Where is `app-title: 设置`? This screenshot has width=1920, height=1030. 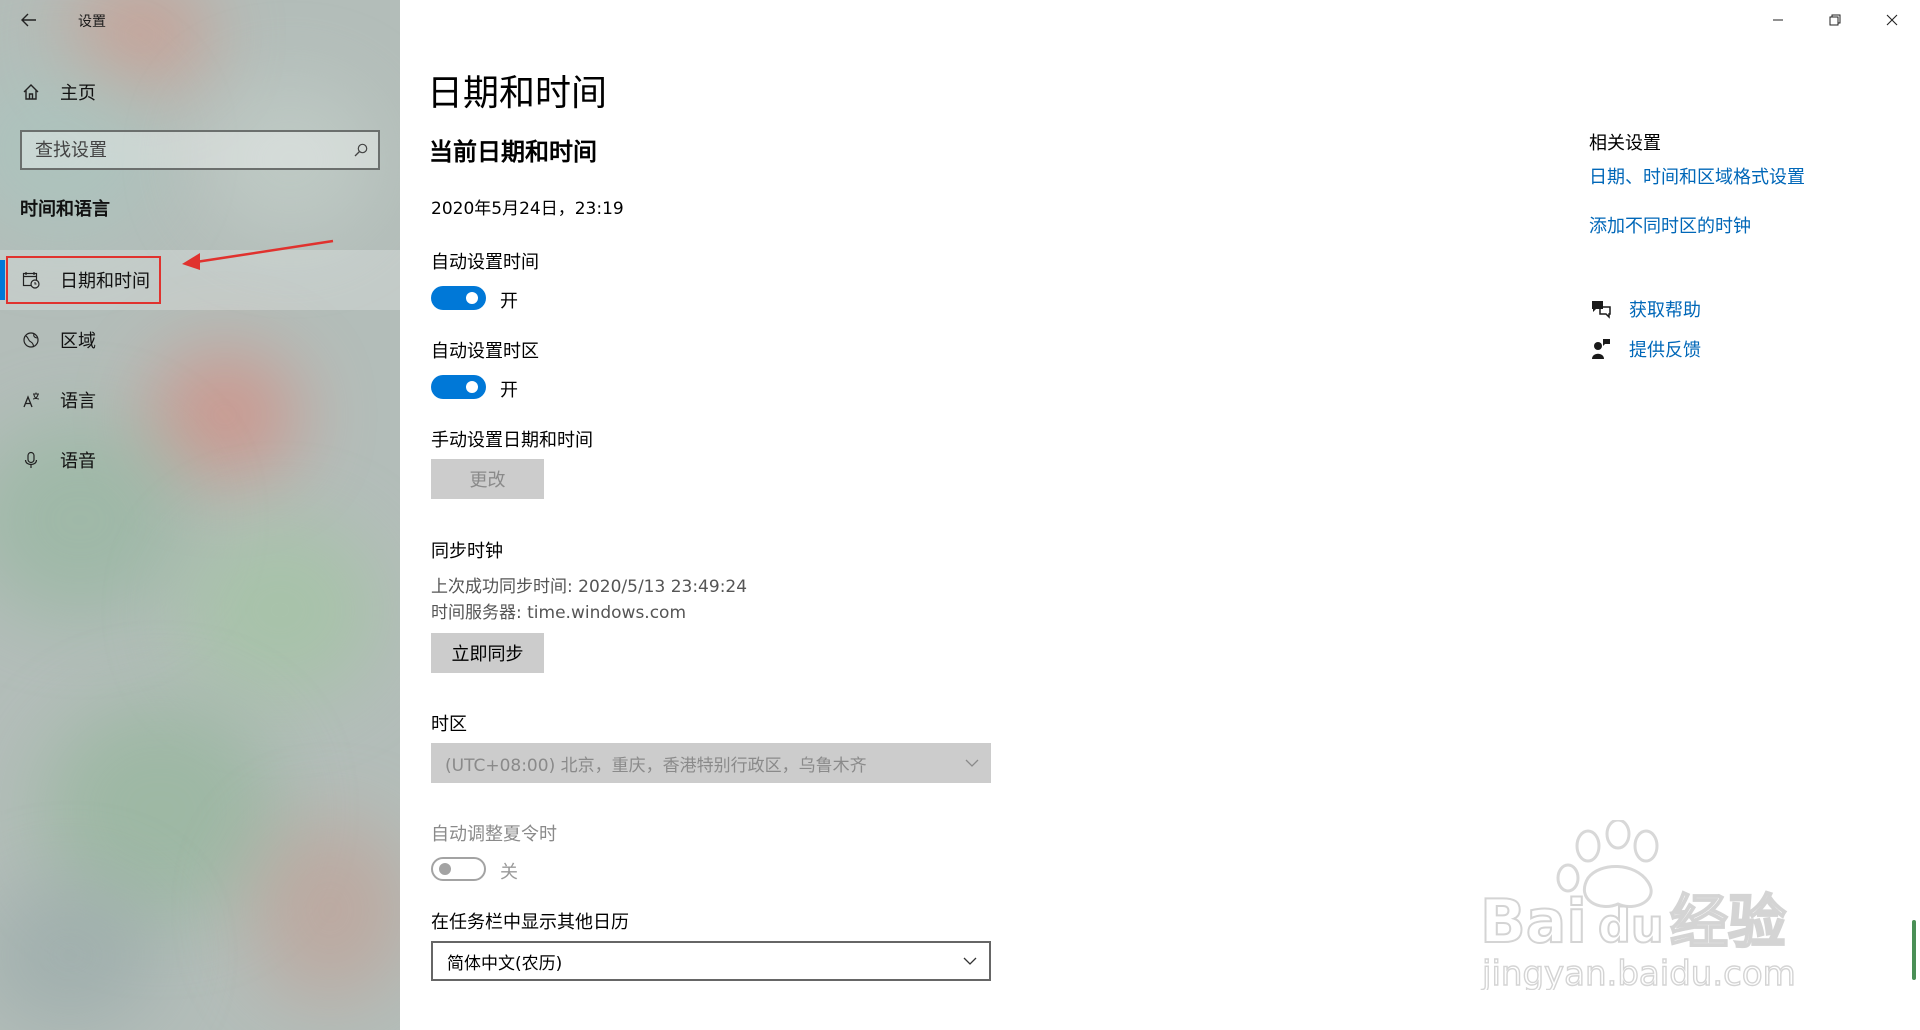 app-title: 设置 is located at coordinates (92, 22).